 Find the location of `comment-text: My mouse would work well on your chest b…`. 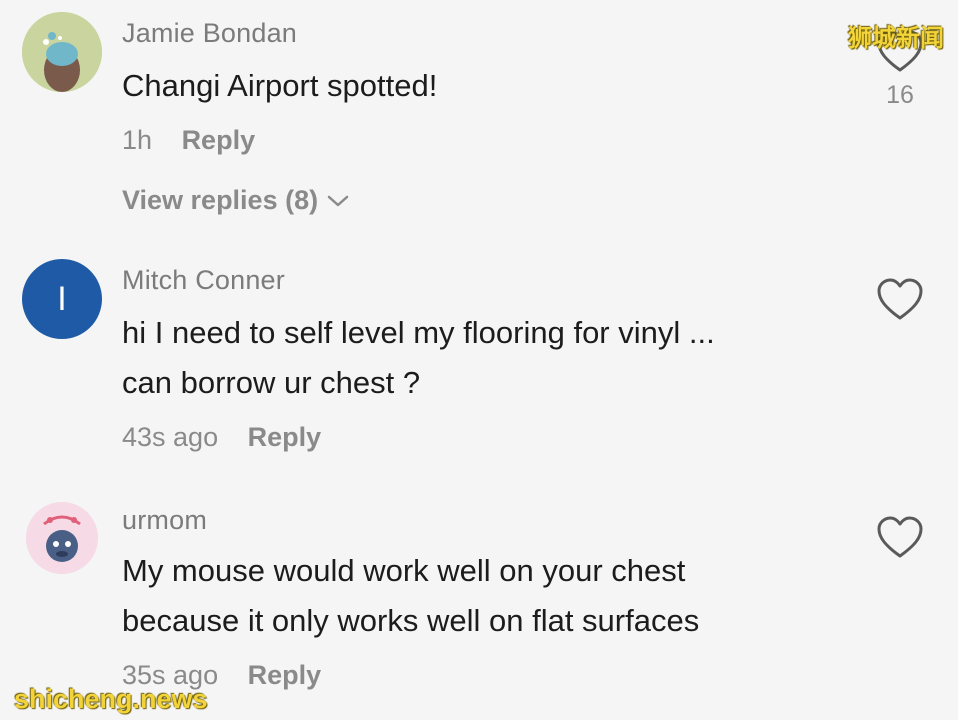

comment-text: My mouse would work well on your chest b… is located at coordinates (411, 595).